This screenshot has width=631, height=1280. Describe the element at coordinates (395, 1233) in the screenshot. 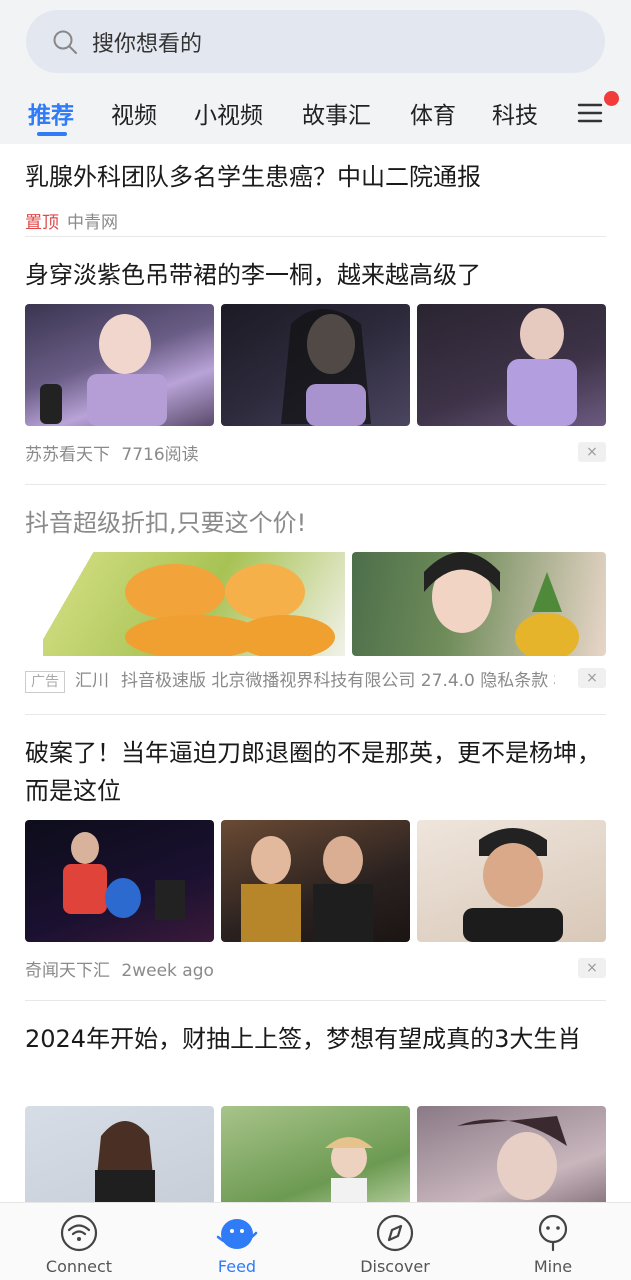

I see `compass-icon` at that location.